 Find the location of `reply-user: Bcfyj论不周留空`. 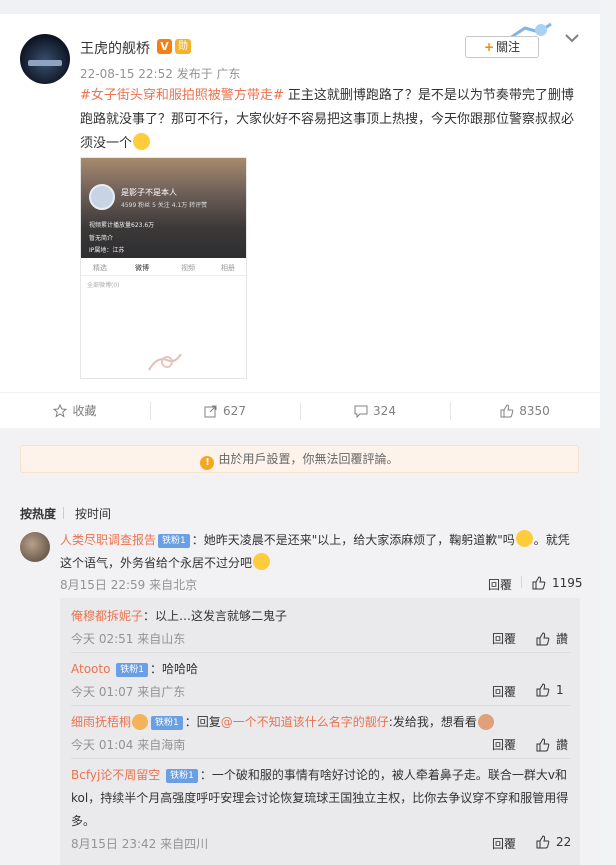

reply-user: Bcfyj论不周留空 is located at coordinates (115, 775).